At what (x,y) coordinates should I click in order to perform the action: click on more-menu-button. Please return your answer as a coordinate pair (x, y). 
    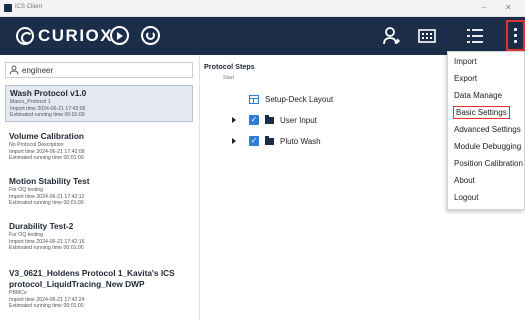
    Looking at the image, I should click on (515, 35).